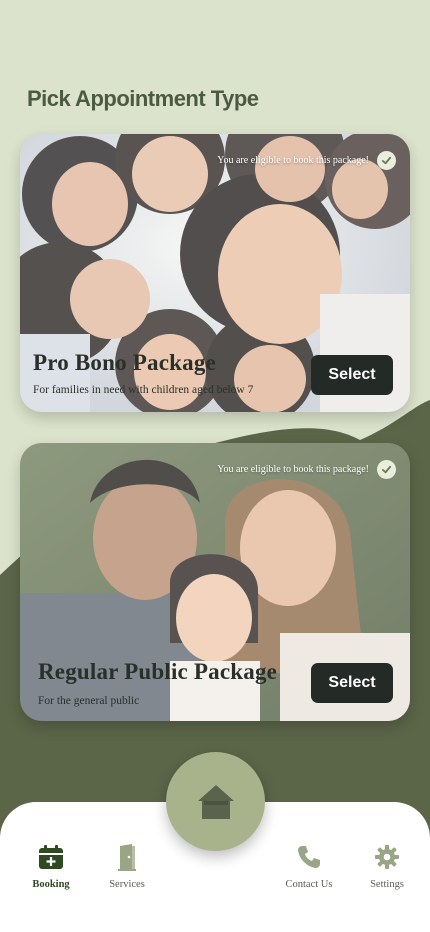 Image resolution: width=430 pixels, height=932 pixels. I want to click on nav-label: Settings, so click(387, 884).